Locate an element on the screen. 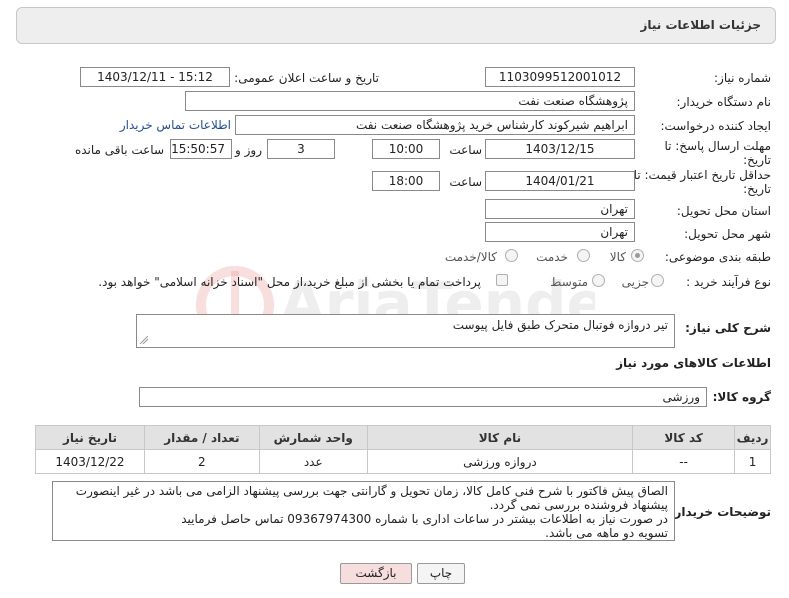 The image size is (789, 598). summary-textarea: تیر دروازه فوتبال متحرک طبق فایل پیوست is located at coordinates (405, 331).